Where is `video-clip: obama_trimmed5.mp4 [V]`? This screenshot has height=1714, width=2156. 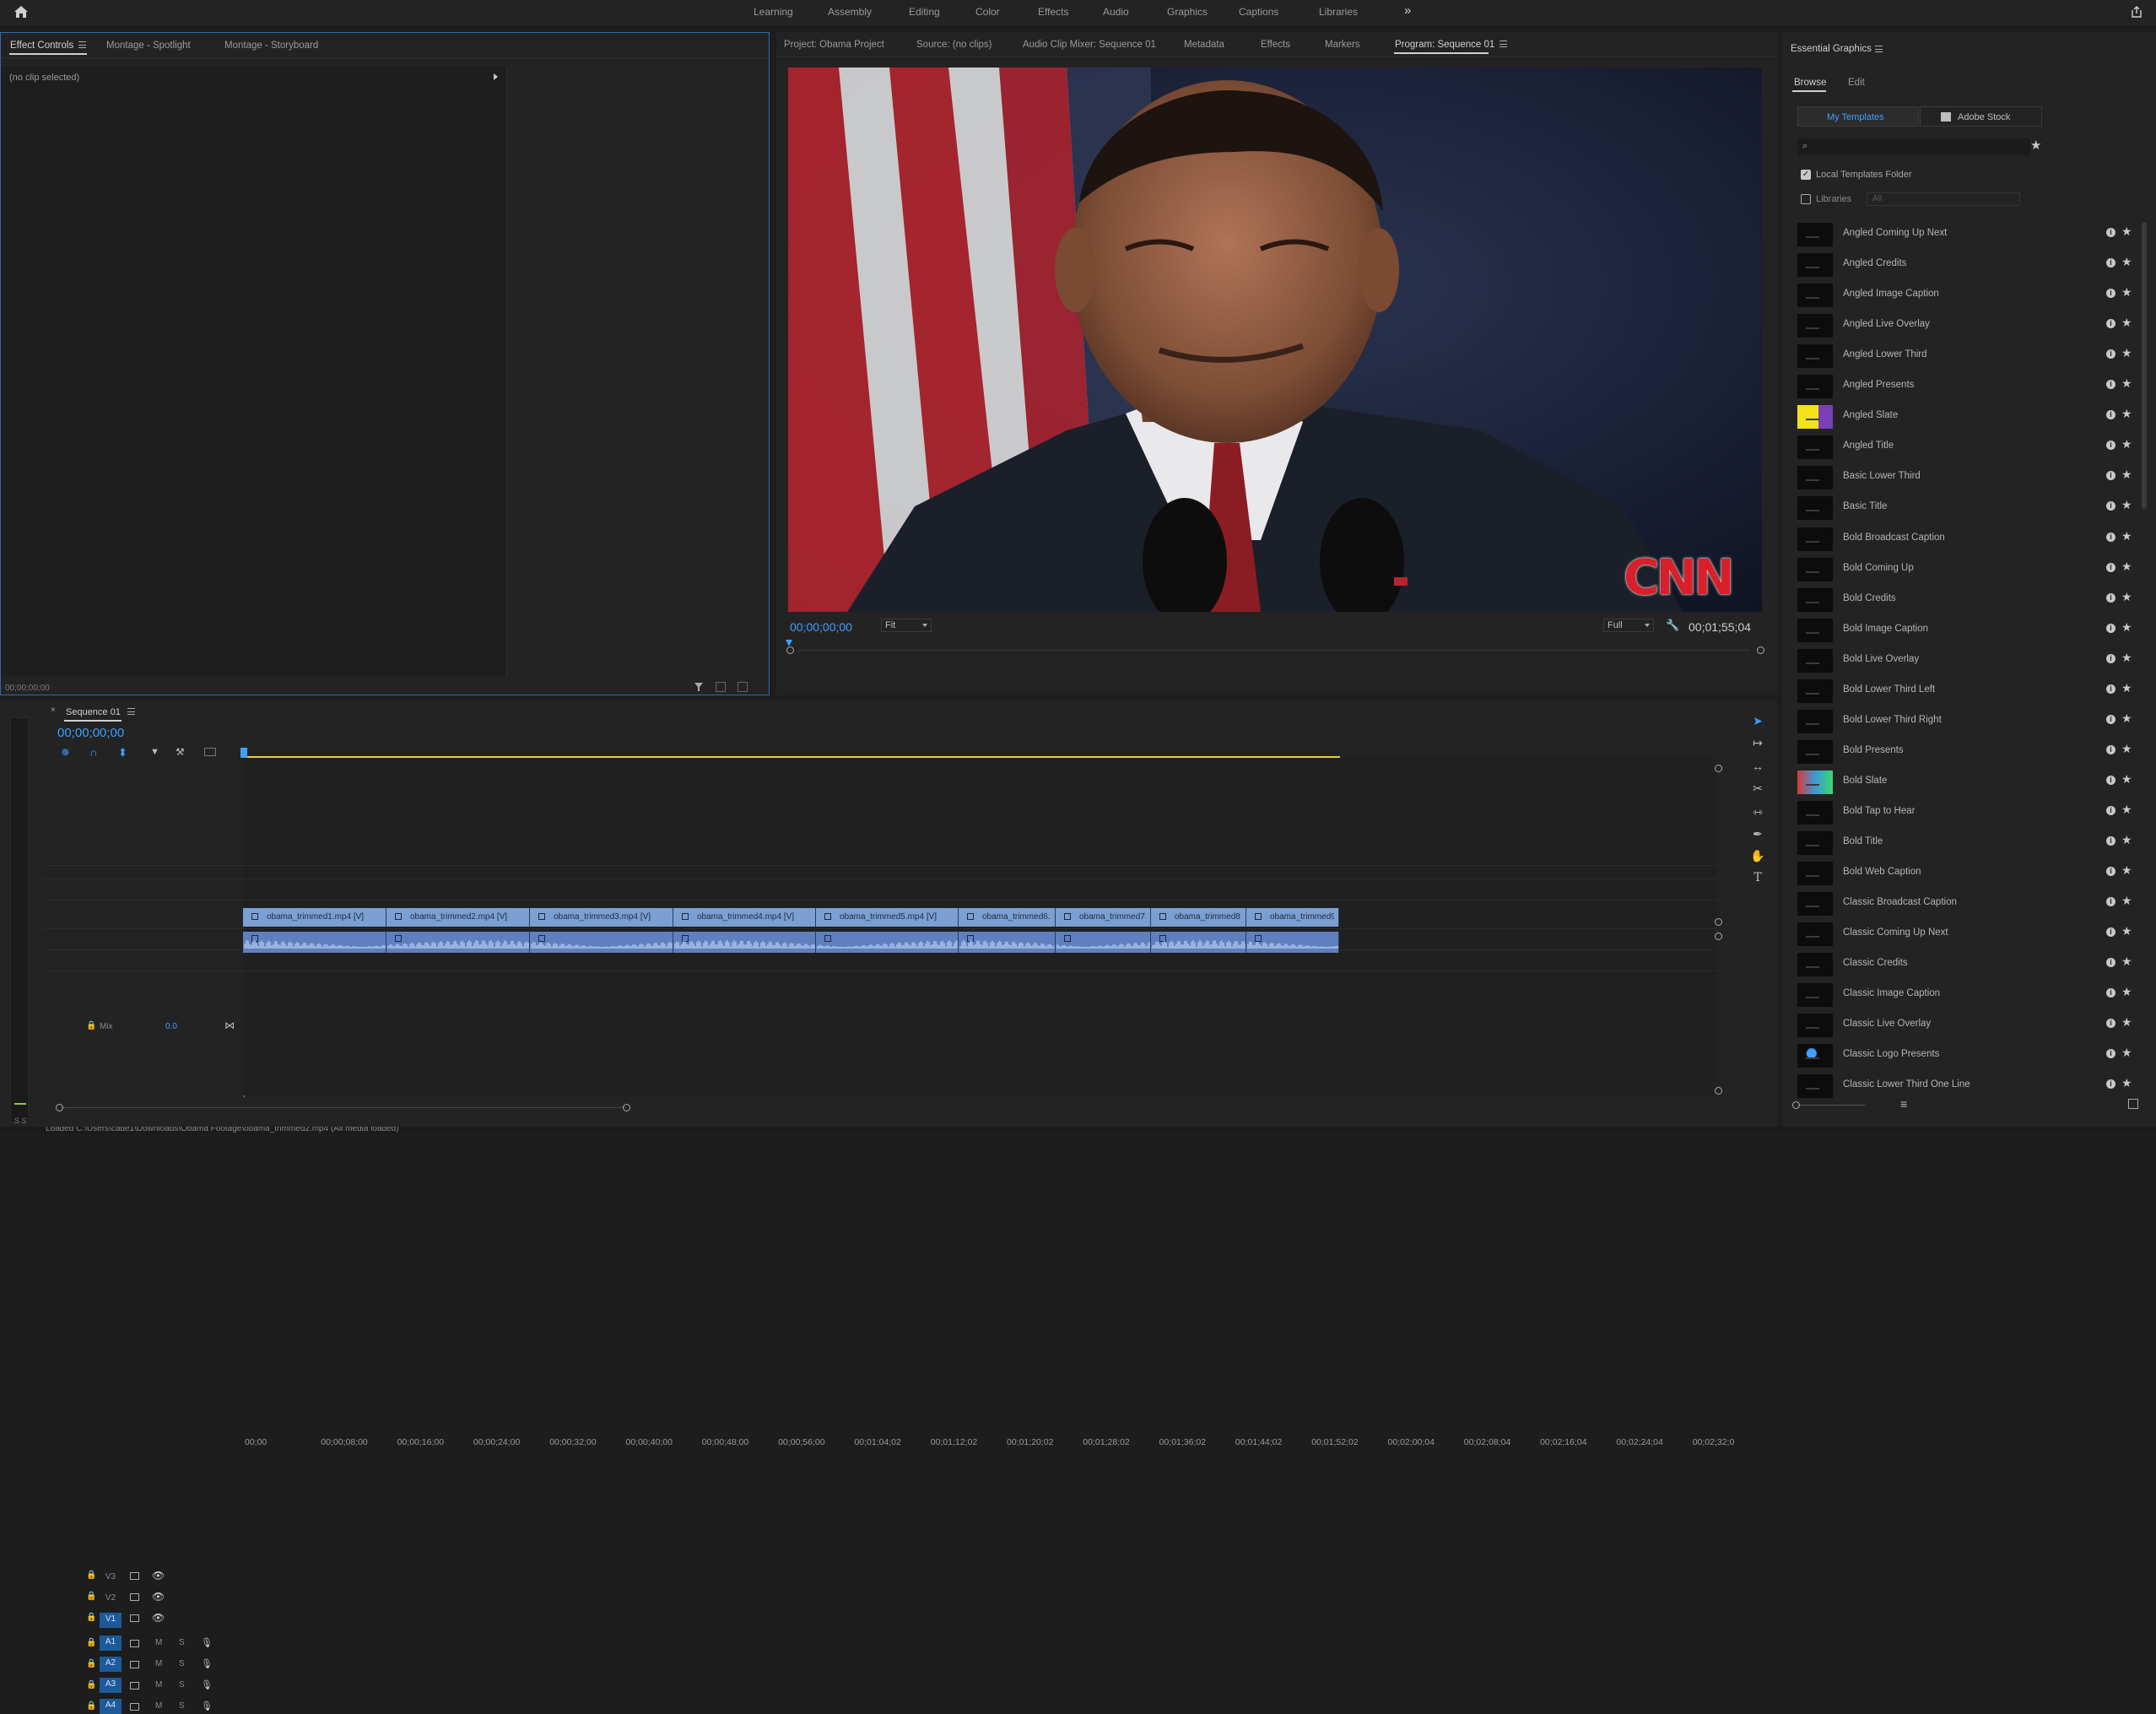 video-clip: obama_trimmed5.mp4 [V] is located at coordinates (887, 917).